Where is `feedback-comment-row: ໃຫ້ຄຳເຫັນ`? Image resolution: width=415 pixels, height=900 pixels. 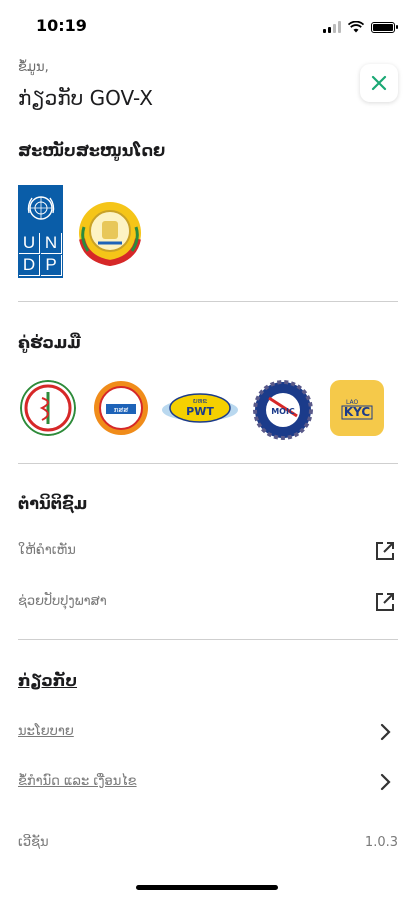
feedback-comment-row: ໃຫ້ຄຳເຫັນ is located at coordinates (208, 552).